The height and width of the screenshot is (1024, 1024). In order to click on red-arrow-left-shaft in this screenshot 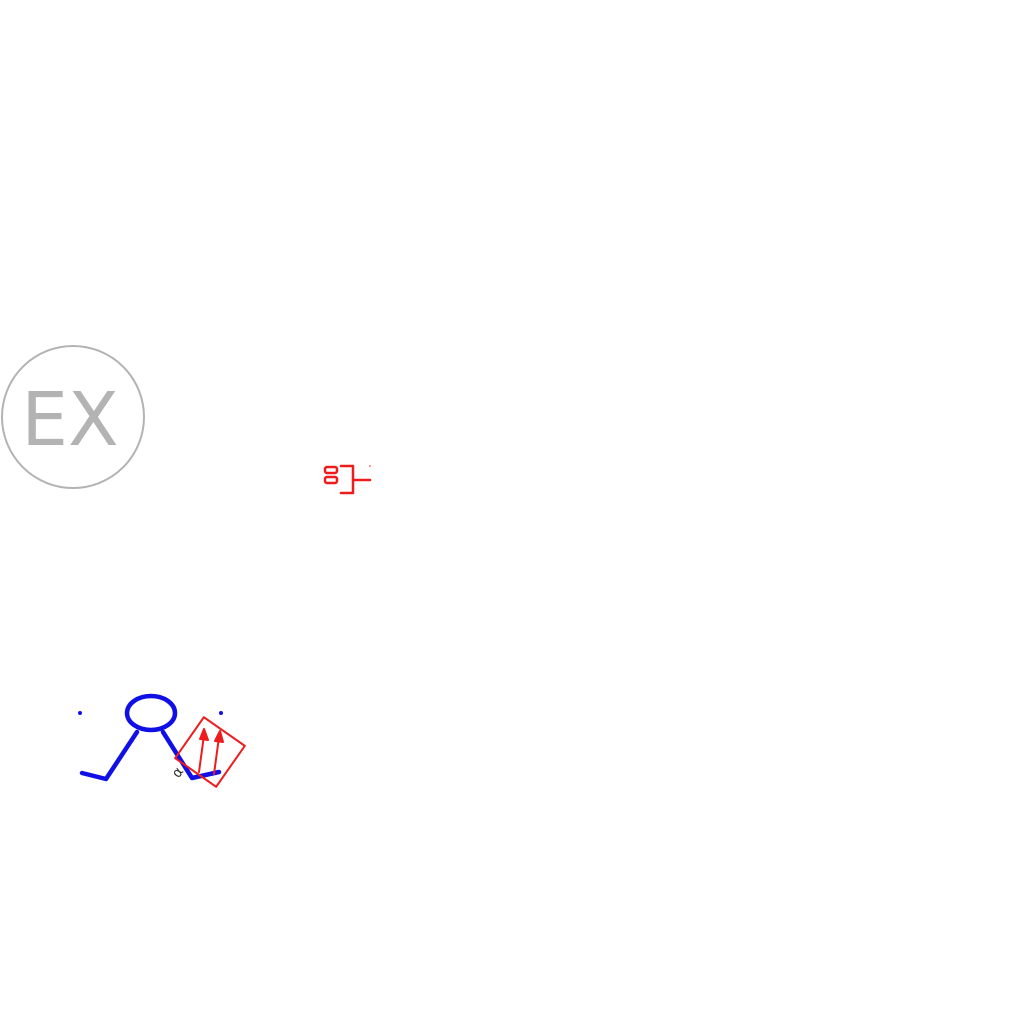, I will do `click(201, 753)`.